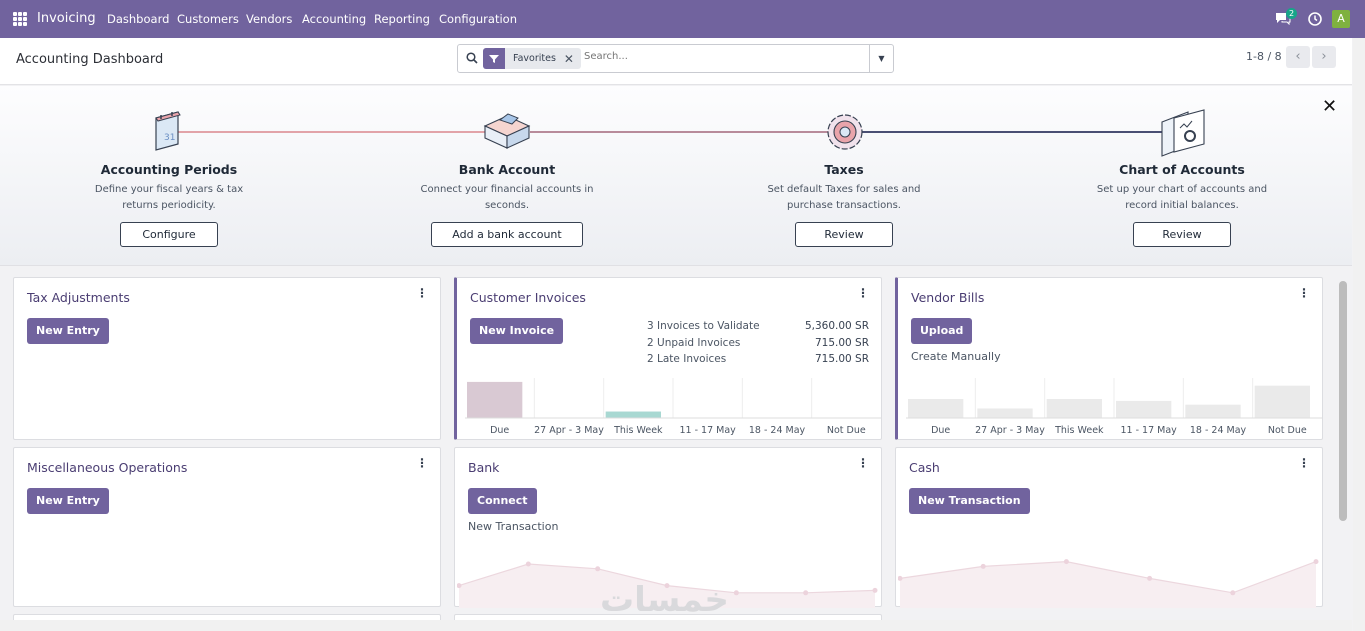  I want to click on search-options-toggle: ▼, so click(881, 58).